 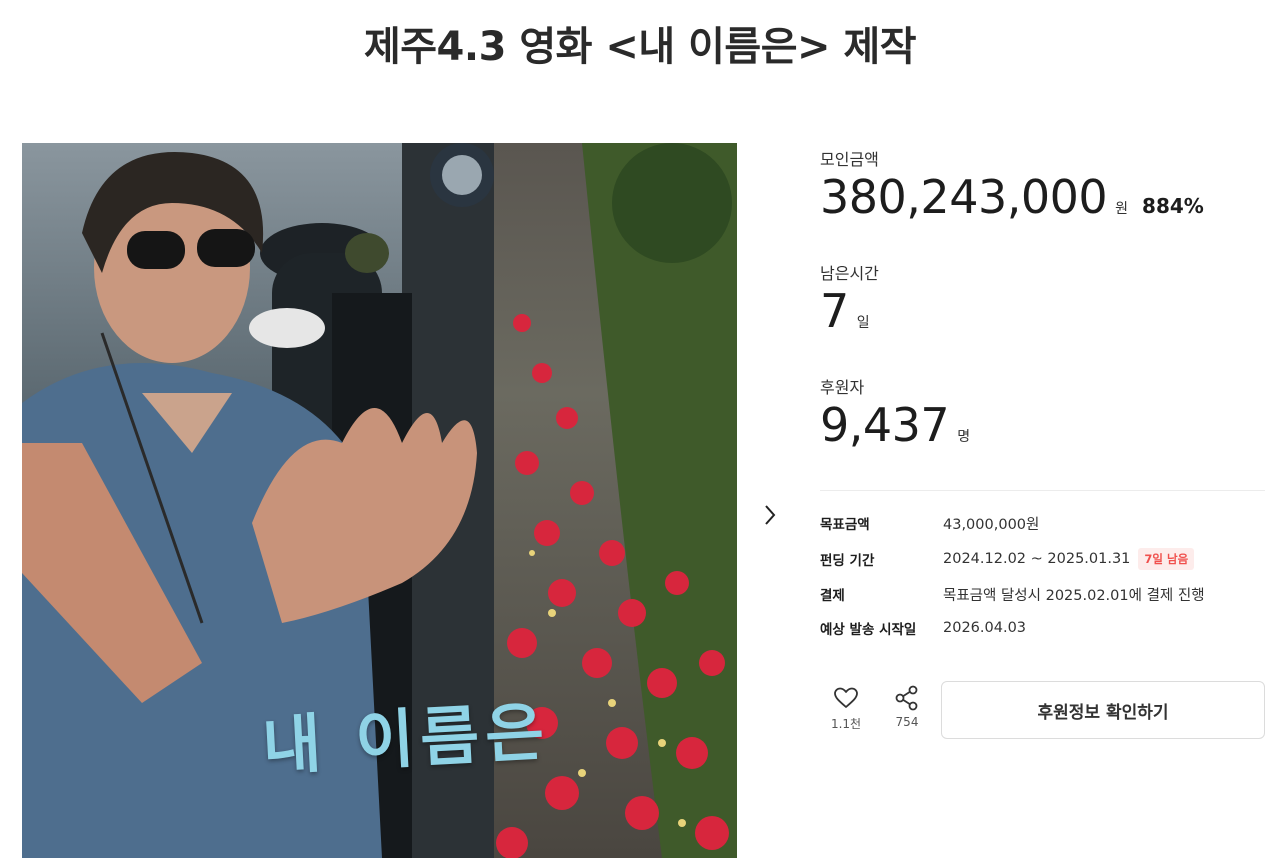 What do you see at coordinates (907, 722) in the screenshot?
I see `share-count: 754` at bounding box center [907, 722].